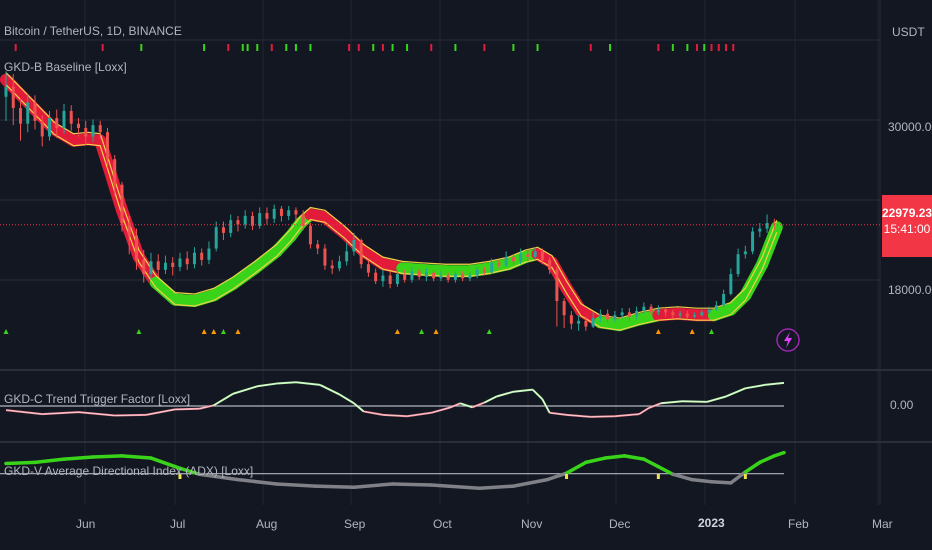 This screenshot has height=550, width=932. I want to click on signal-triangles, so click(359, 331).